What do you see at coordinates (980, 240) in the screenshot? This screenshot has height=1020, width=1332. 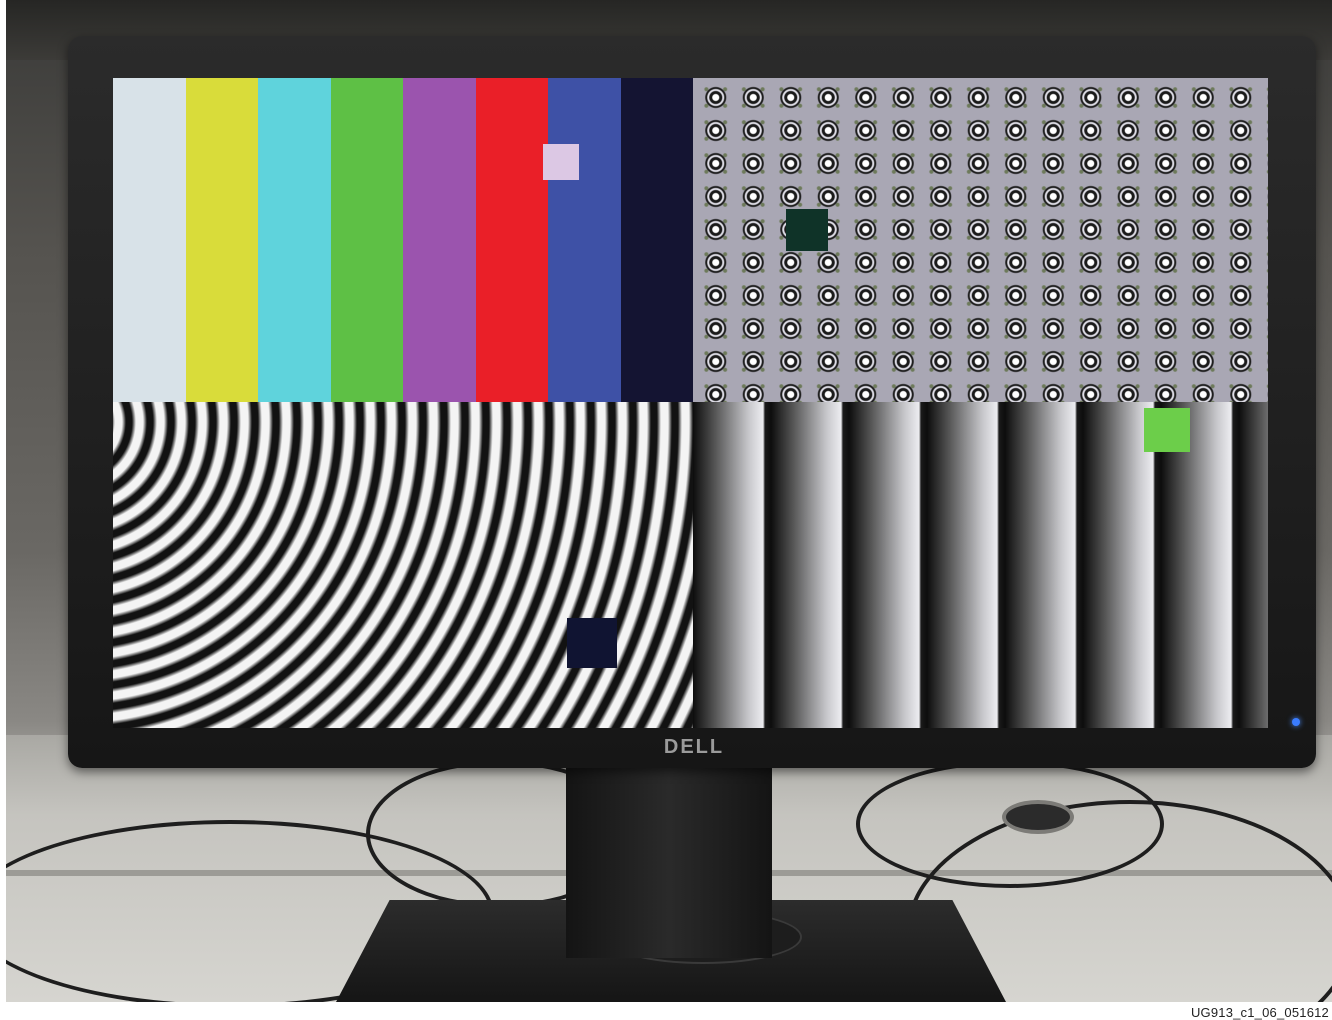 I see `zone-plate-dots-pattern` at bounding box center [980, 240].